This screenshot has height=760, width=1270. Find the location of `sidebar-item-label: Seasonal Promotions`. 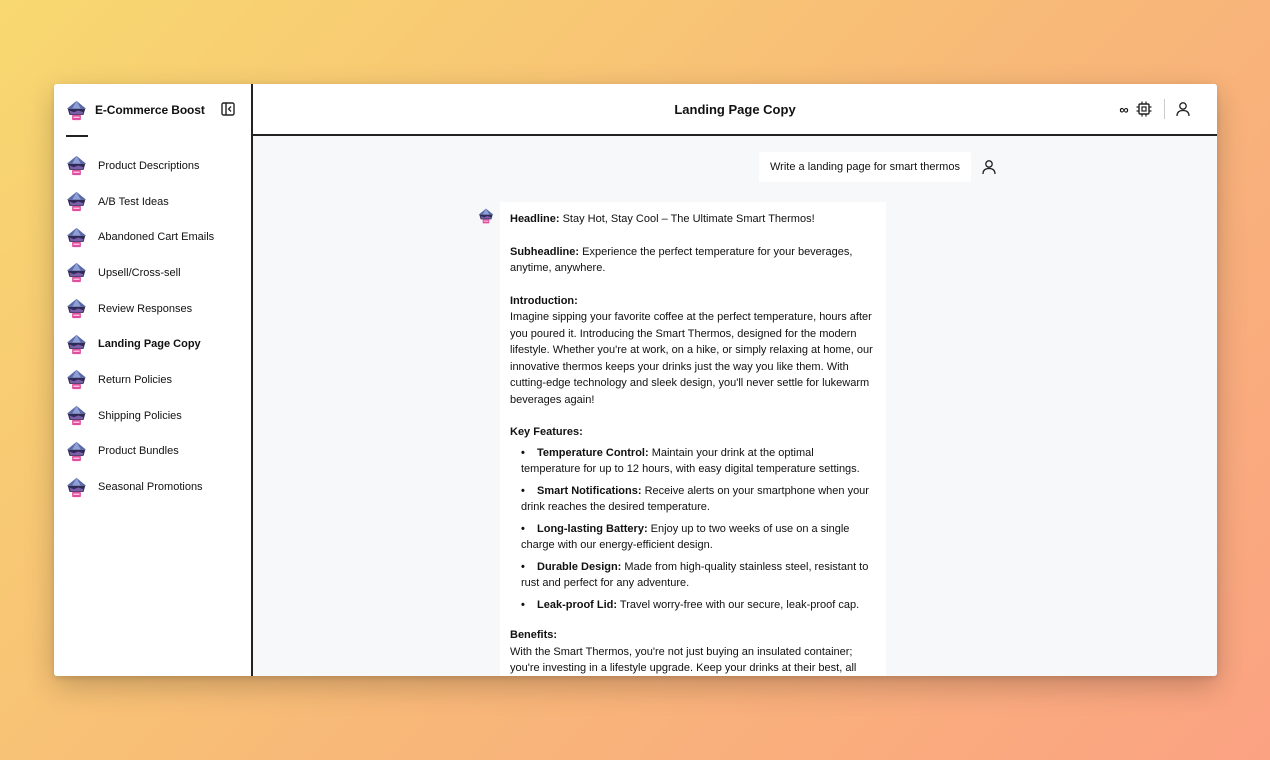

sidebar-item-label: Seasonal Promotions is located at coordinates (150, 487).